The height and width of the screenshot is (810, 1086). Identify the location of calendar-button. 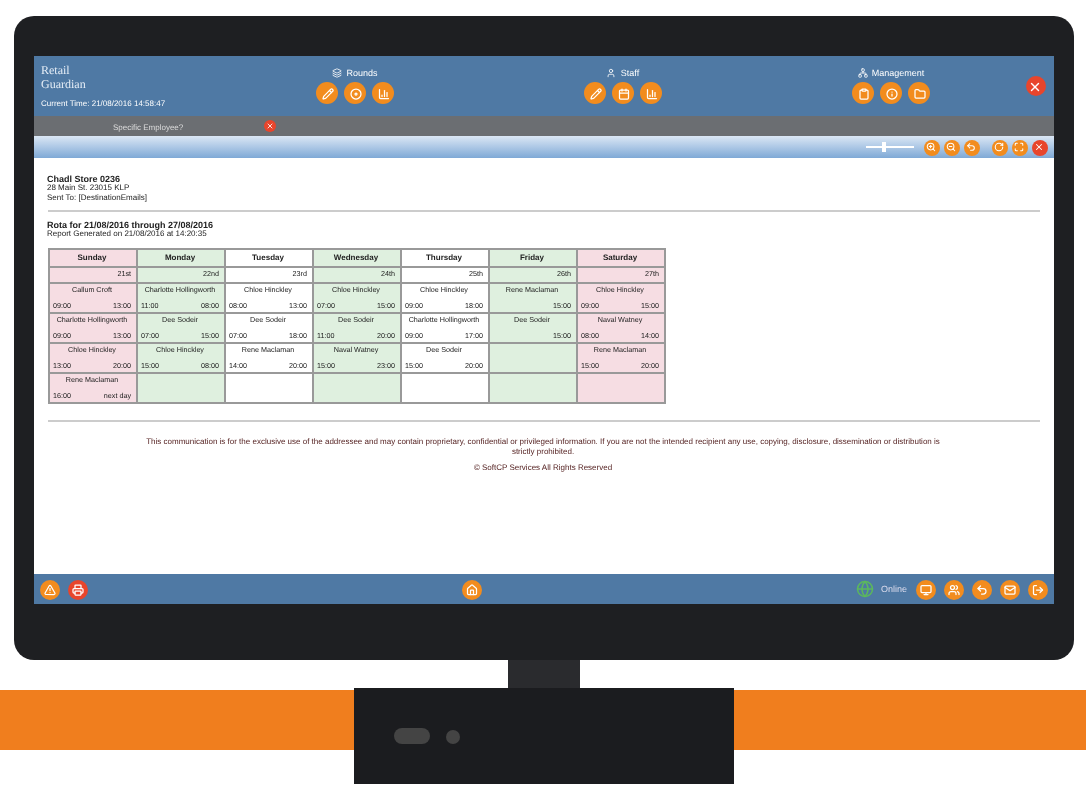
(623, 93).